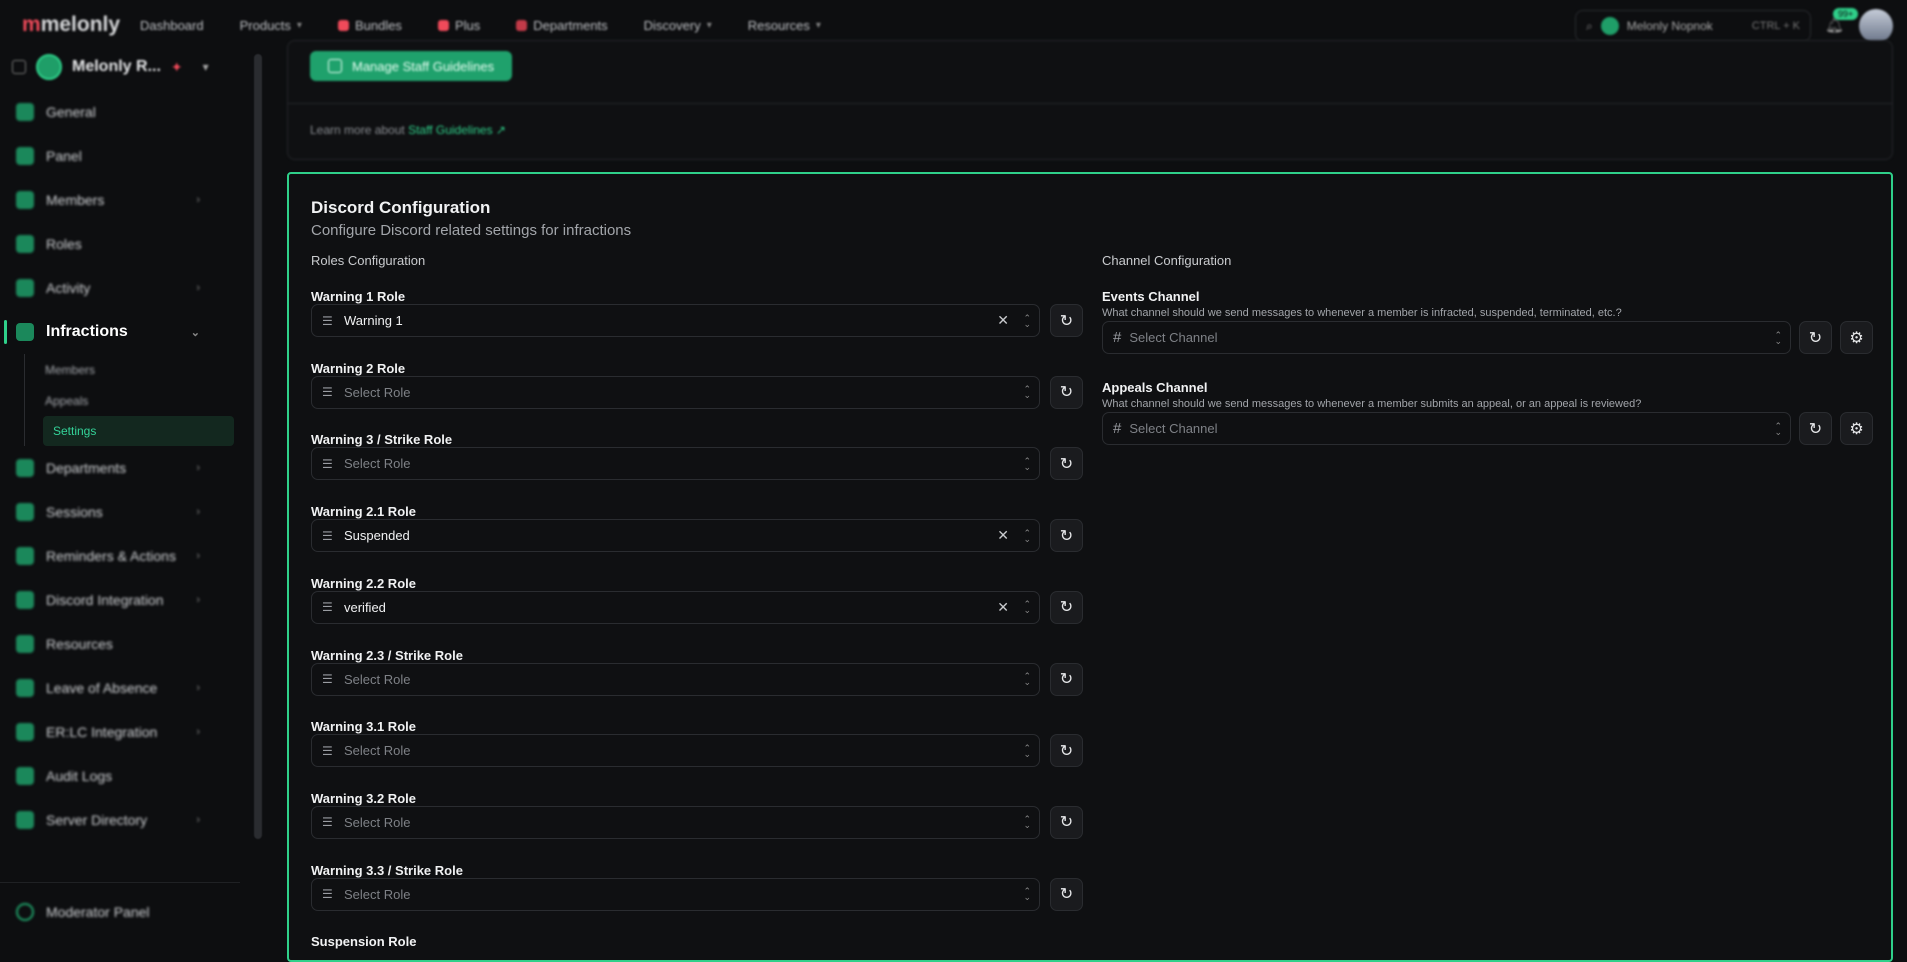  I want to click on role-select: ☰ verified ✕ ⌃ ⌄, so click(675, 607).